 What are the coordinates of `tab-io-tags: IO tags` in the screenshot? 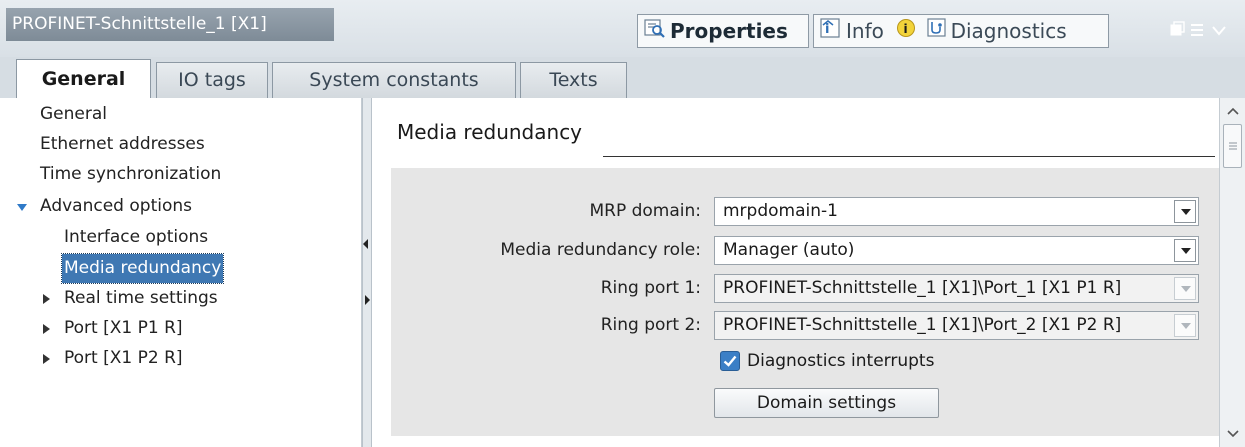 It's located at (212, 80).